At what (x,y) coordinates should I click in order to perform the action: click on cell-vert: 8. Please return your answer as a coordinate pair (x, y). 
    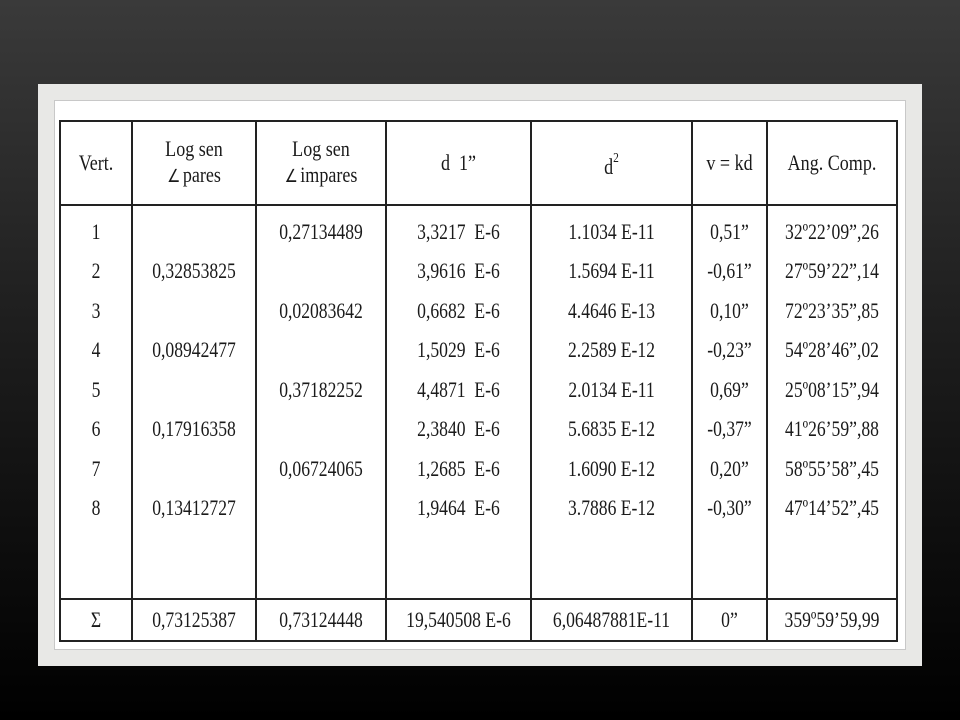
    Looking at the image, I should click on (96, 508).